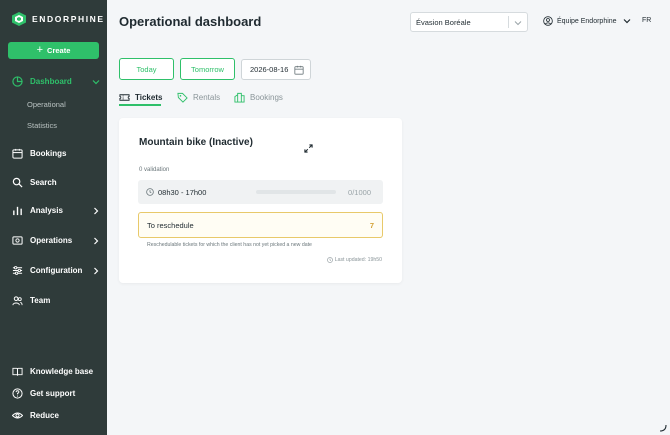 The image size is (670, 435). Describe the element at coordinates (207, 69) in the screenshot. I see `tomorrow-button: Tomorrow` at that location.